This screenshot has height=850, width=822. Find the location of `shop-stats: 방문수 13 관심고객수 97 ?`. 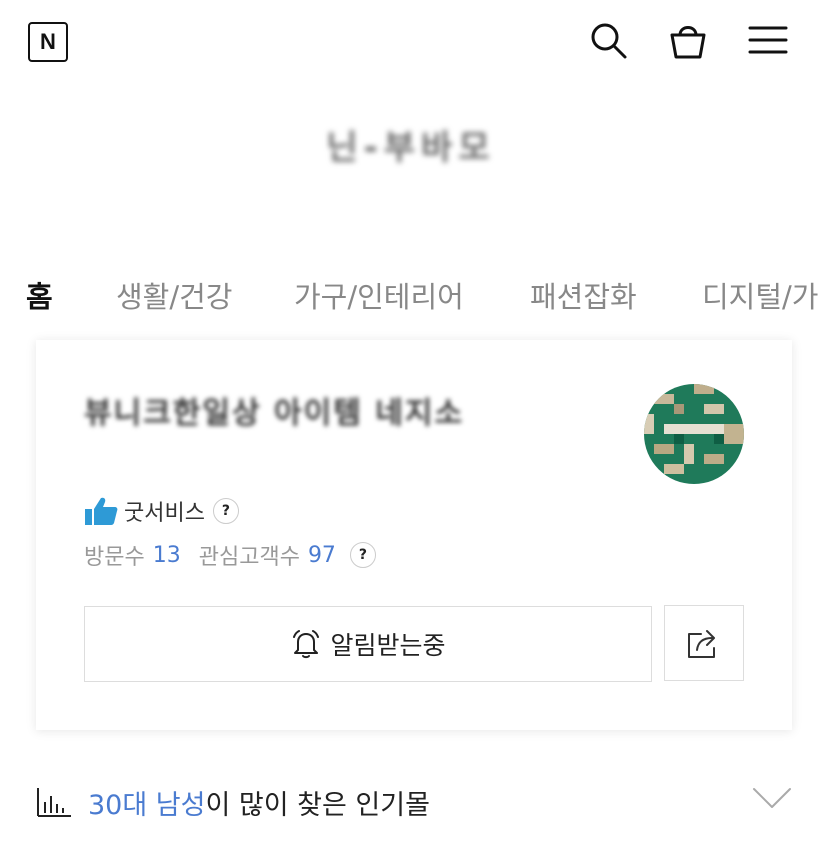

shop-stats: 방문수 13 관심고객수 97 ? is located at coordinates (230, 555).